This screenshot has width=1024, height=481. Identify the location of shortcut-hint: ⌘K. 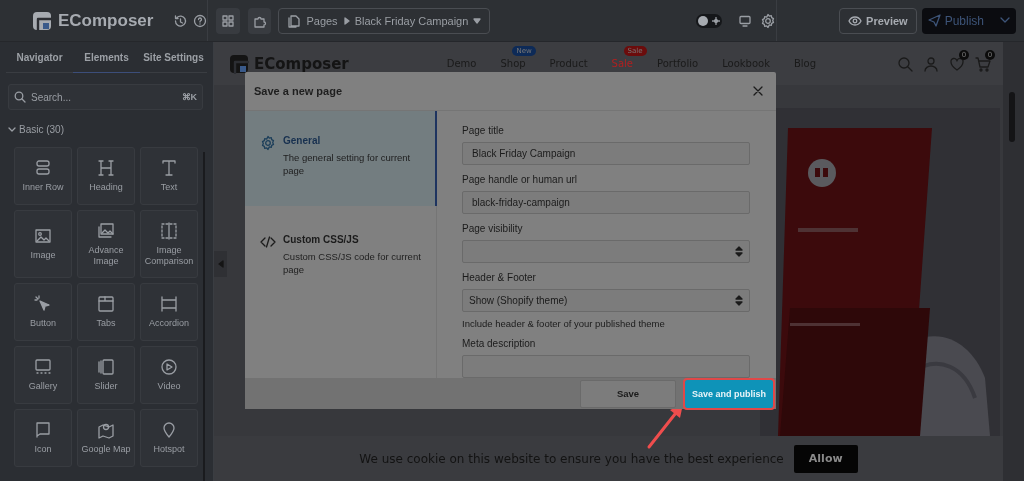
(189, 97).